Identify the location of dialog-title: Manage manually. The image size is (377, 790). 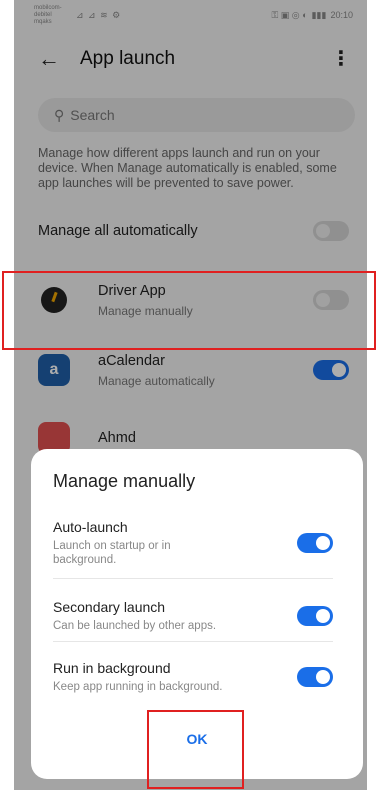
(124, 481).